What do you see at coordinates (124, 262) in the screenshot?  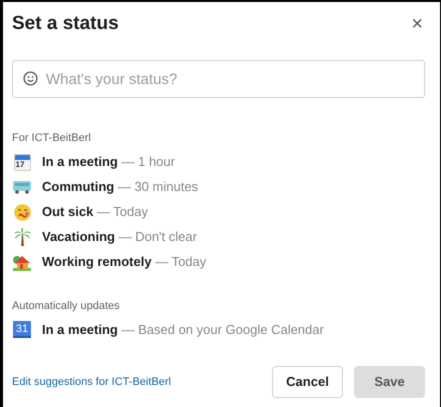 I see `status-option: Working remotely — Today` at bounding box center [124, 262].